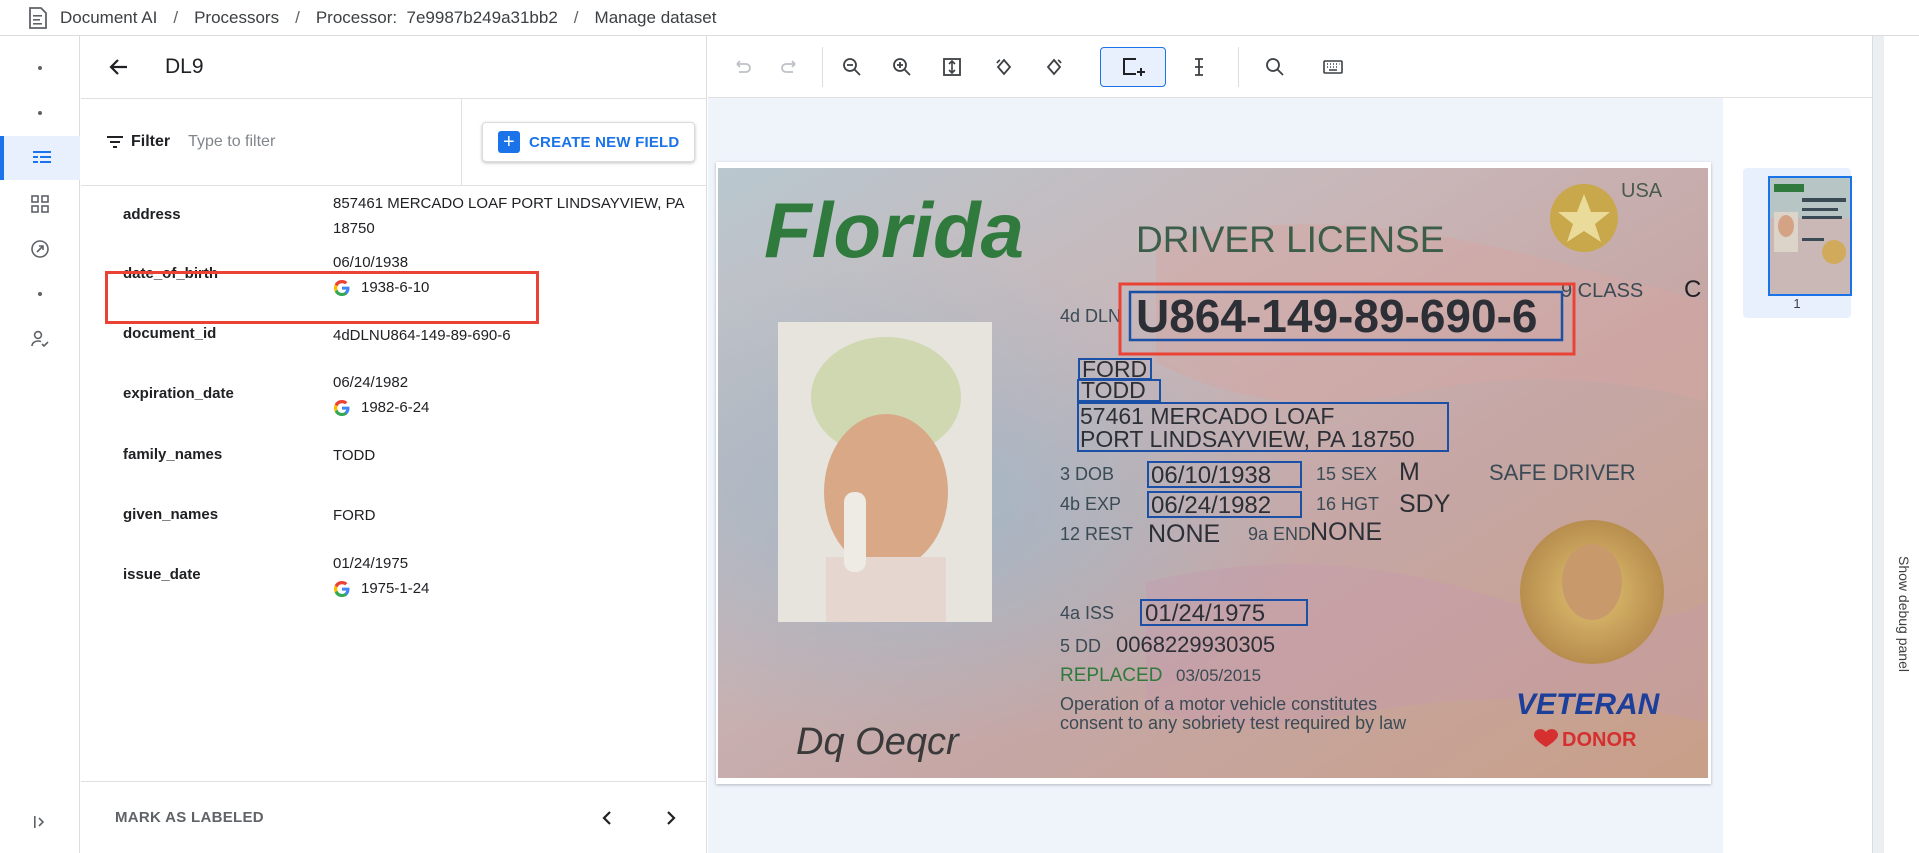 This screenshot has height=853, width=1919. I want to click on field-row-expiration-date: expiration_date 06/24/1982 1982-6-24, so click(394, 395).